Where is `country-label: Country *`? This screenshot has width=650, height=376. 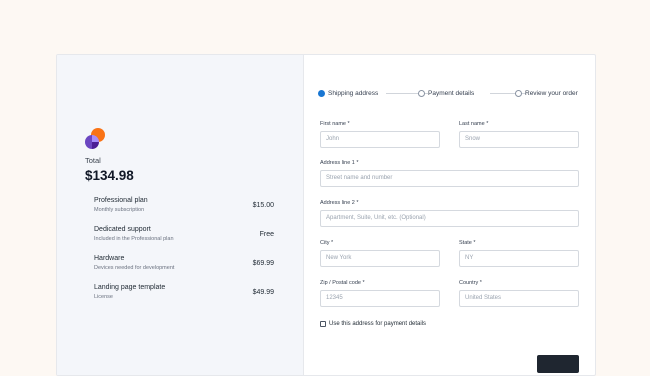 country-label: Country * is located at coordinates (470, 283).